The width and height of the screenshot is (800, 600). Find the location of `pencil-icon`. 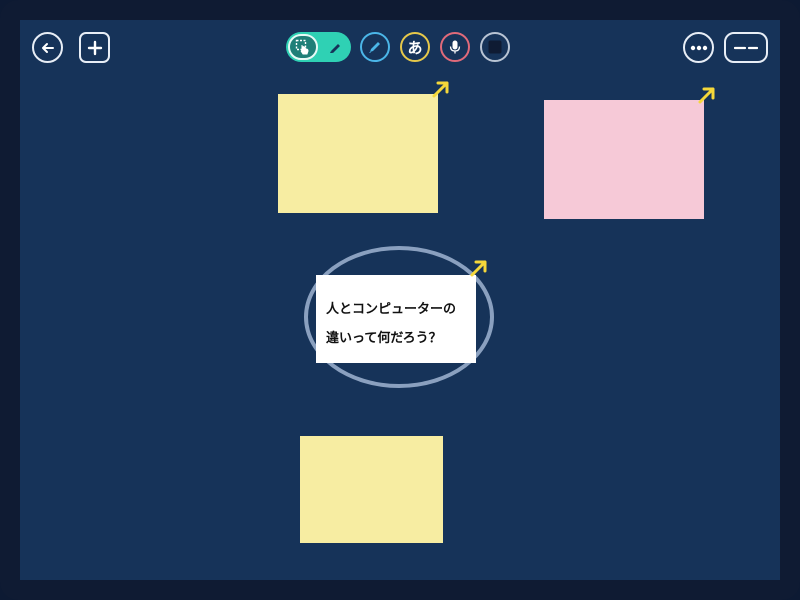

pencil-icon is located at coordinates (374, 47).